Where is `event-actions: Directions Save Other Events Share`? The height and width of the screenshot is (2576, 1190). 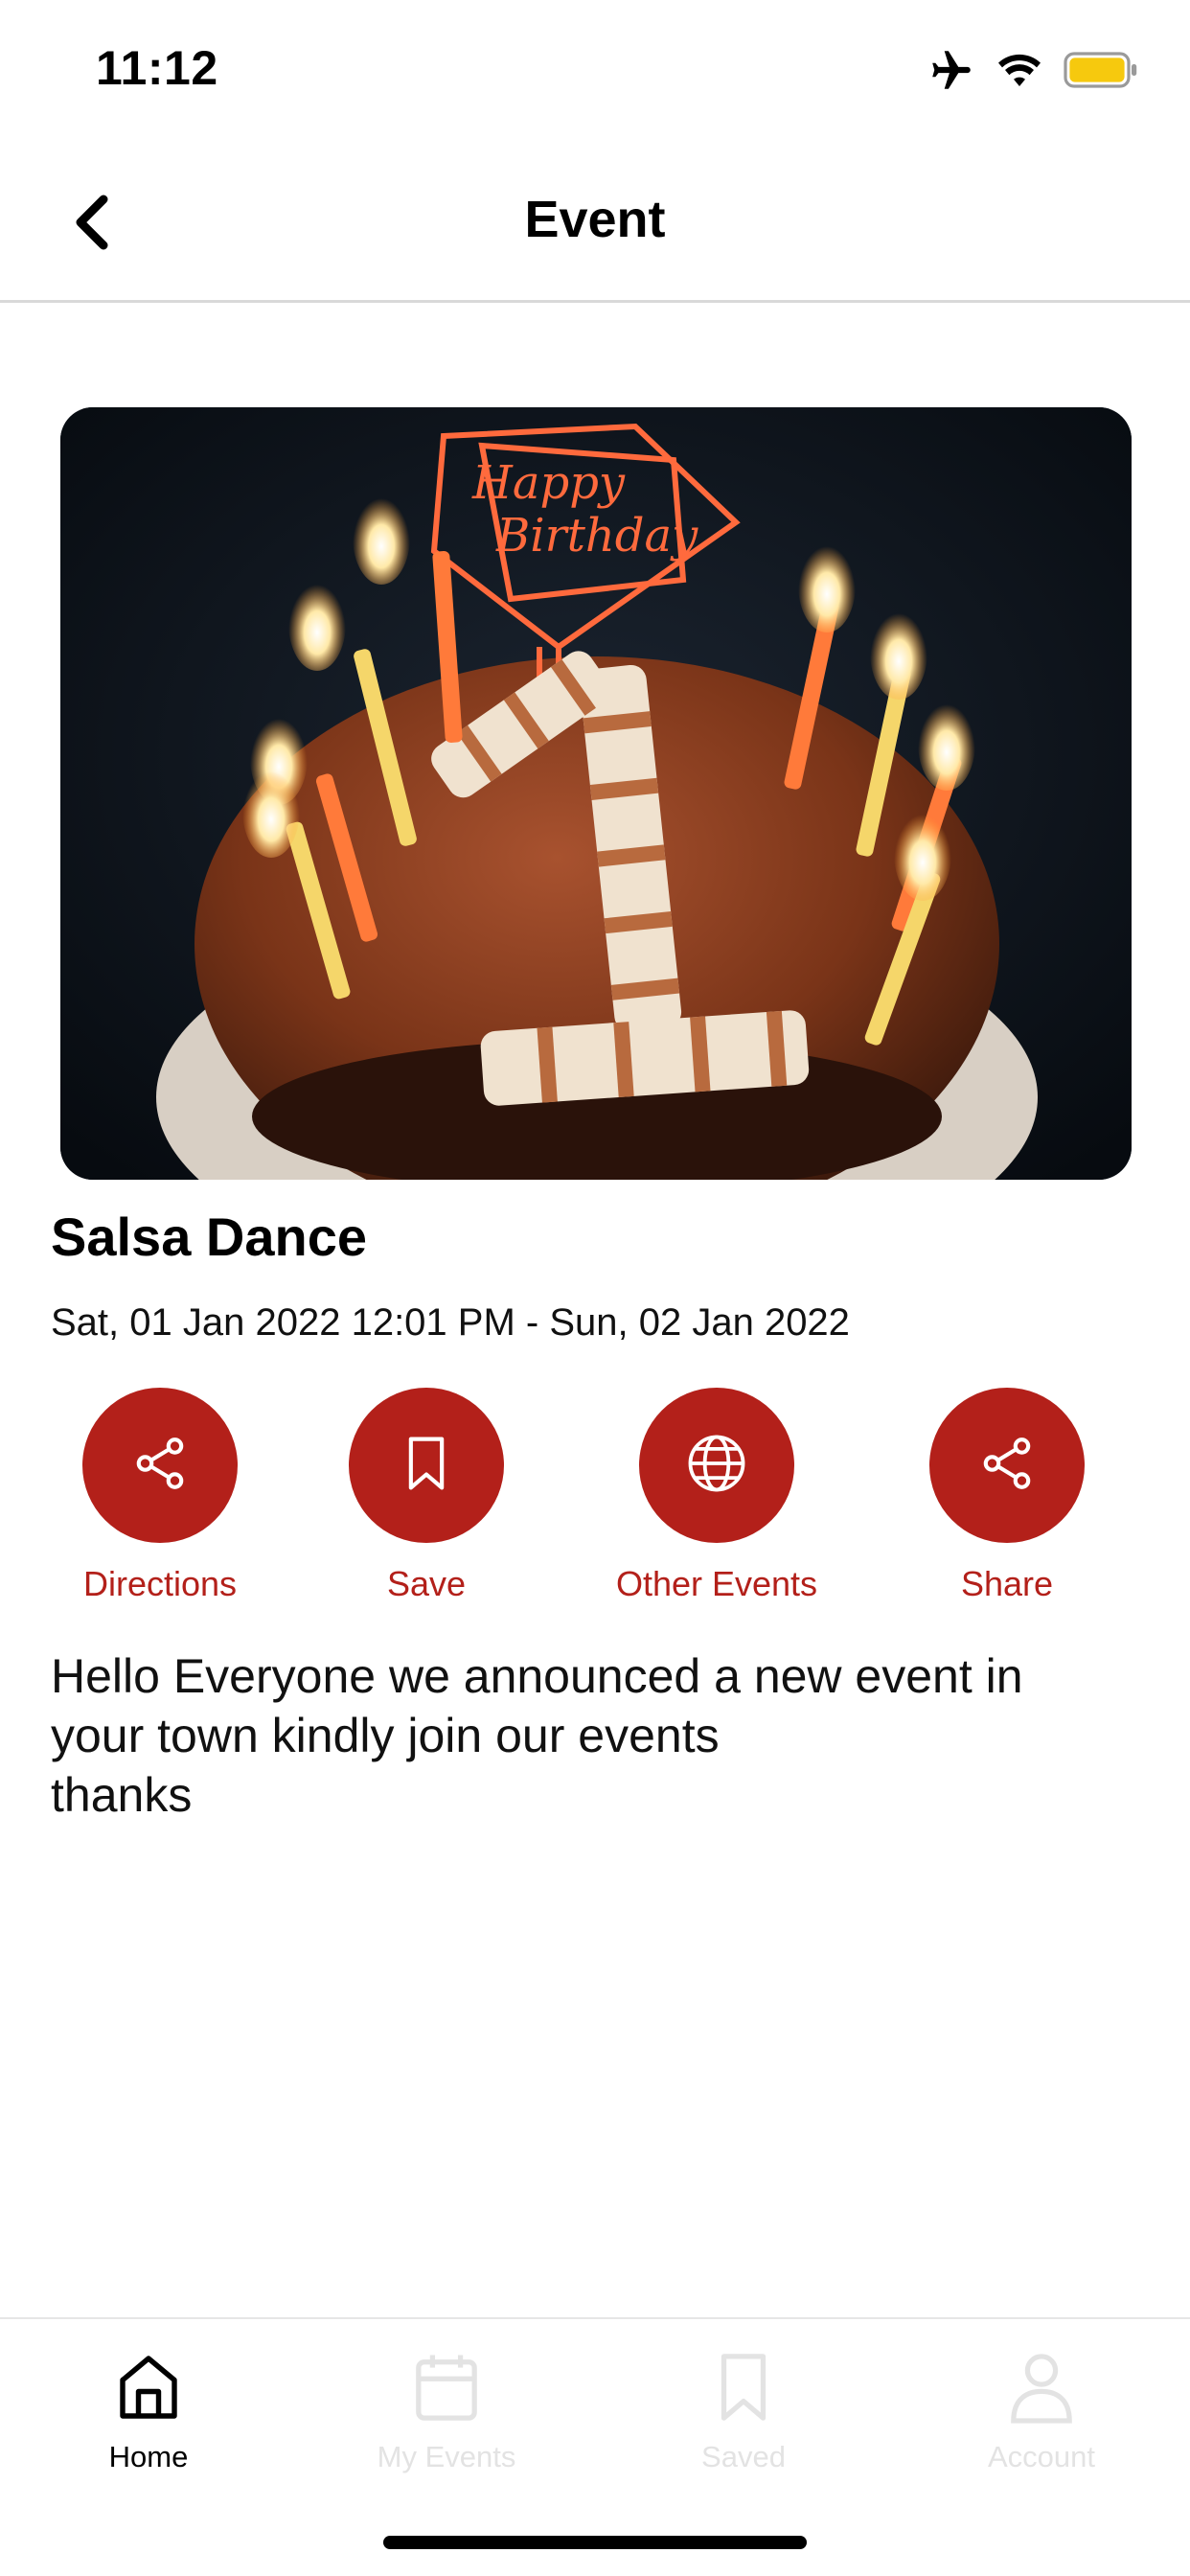 event-actions: Directions Save Other Events Share is located at coordinates (595, 1498).